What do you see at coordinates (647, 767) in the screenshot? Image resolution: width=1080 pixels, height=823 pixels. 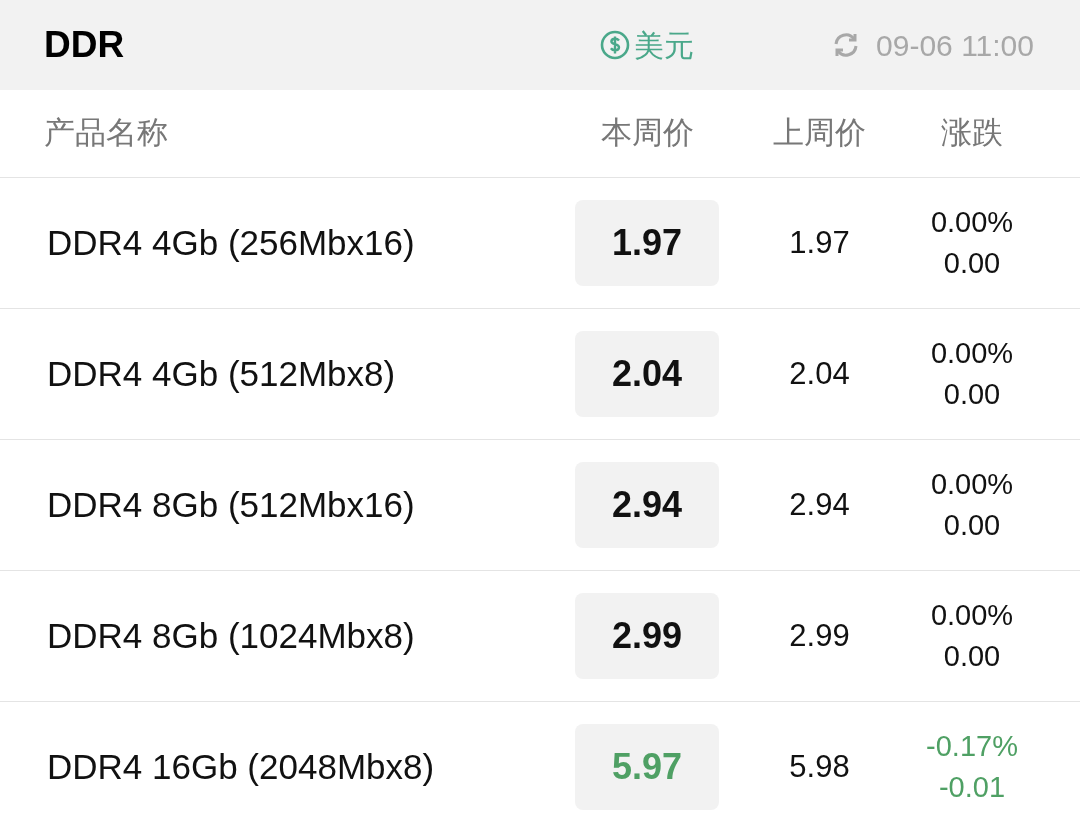 I see `price-cell: 5.97` at bounding box center [647, 767].